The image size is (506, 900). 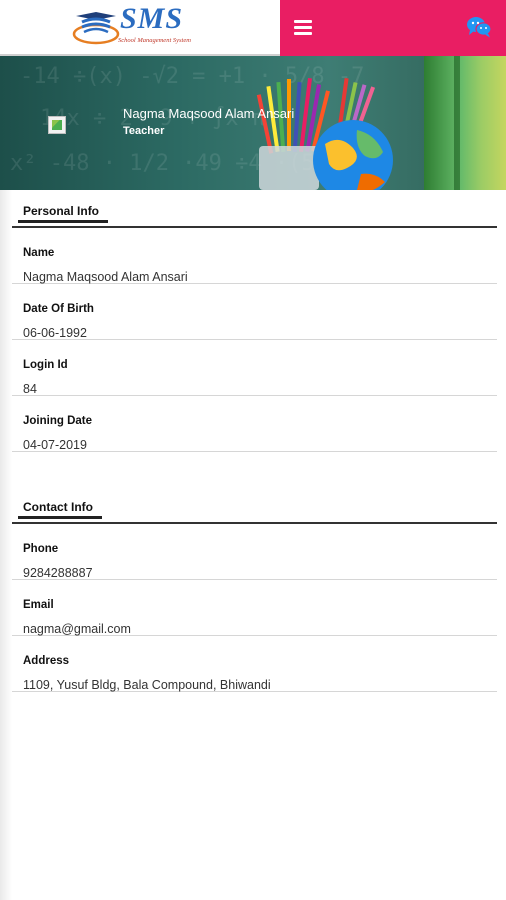 What do you see at coordinates (324, 133) in the screenshot?
I see `school-supplies-illustration` at bounding box center [324, 133].